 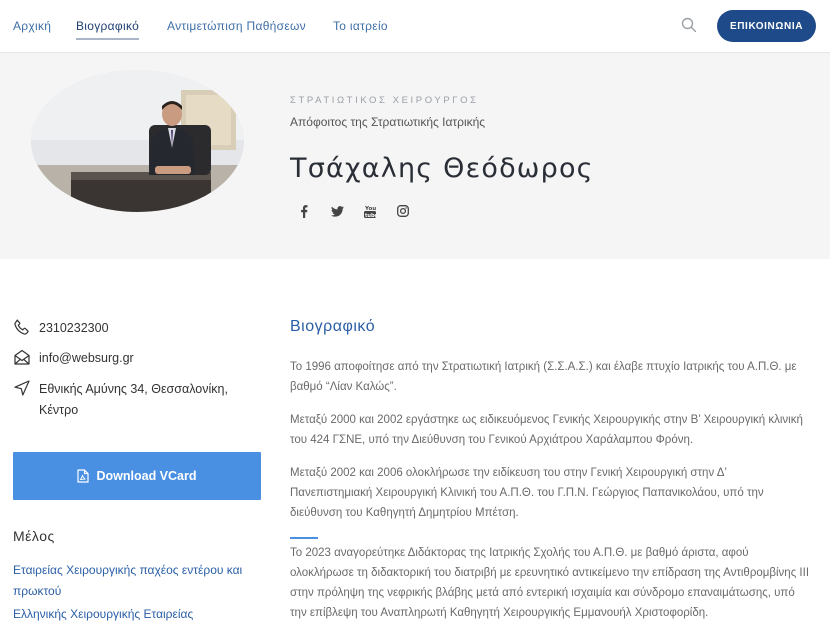 What do you see at coordinates (34, 536) in the screenshot?
I see `membership-title: Μέλος` at bounding box center [34, 536].